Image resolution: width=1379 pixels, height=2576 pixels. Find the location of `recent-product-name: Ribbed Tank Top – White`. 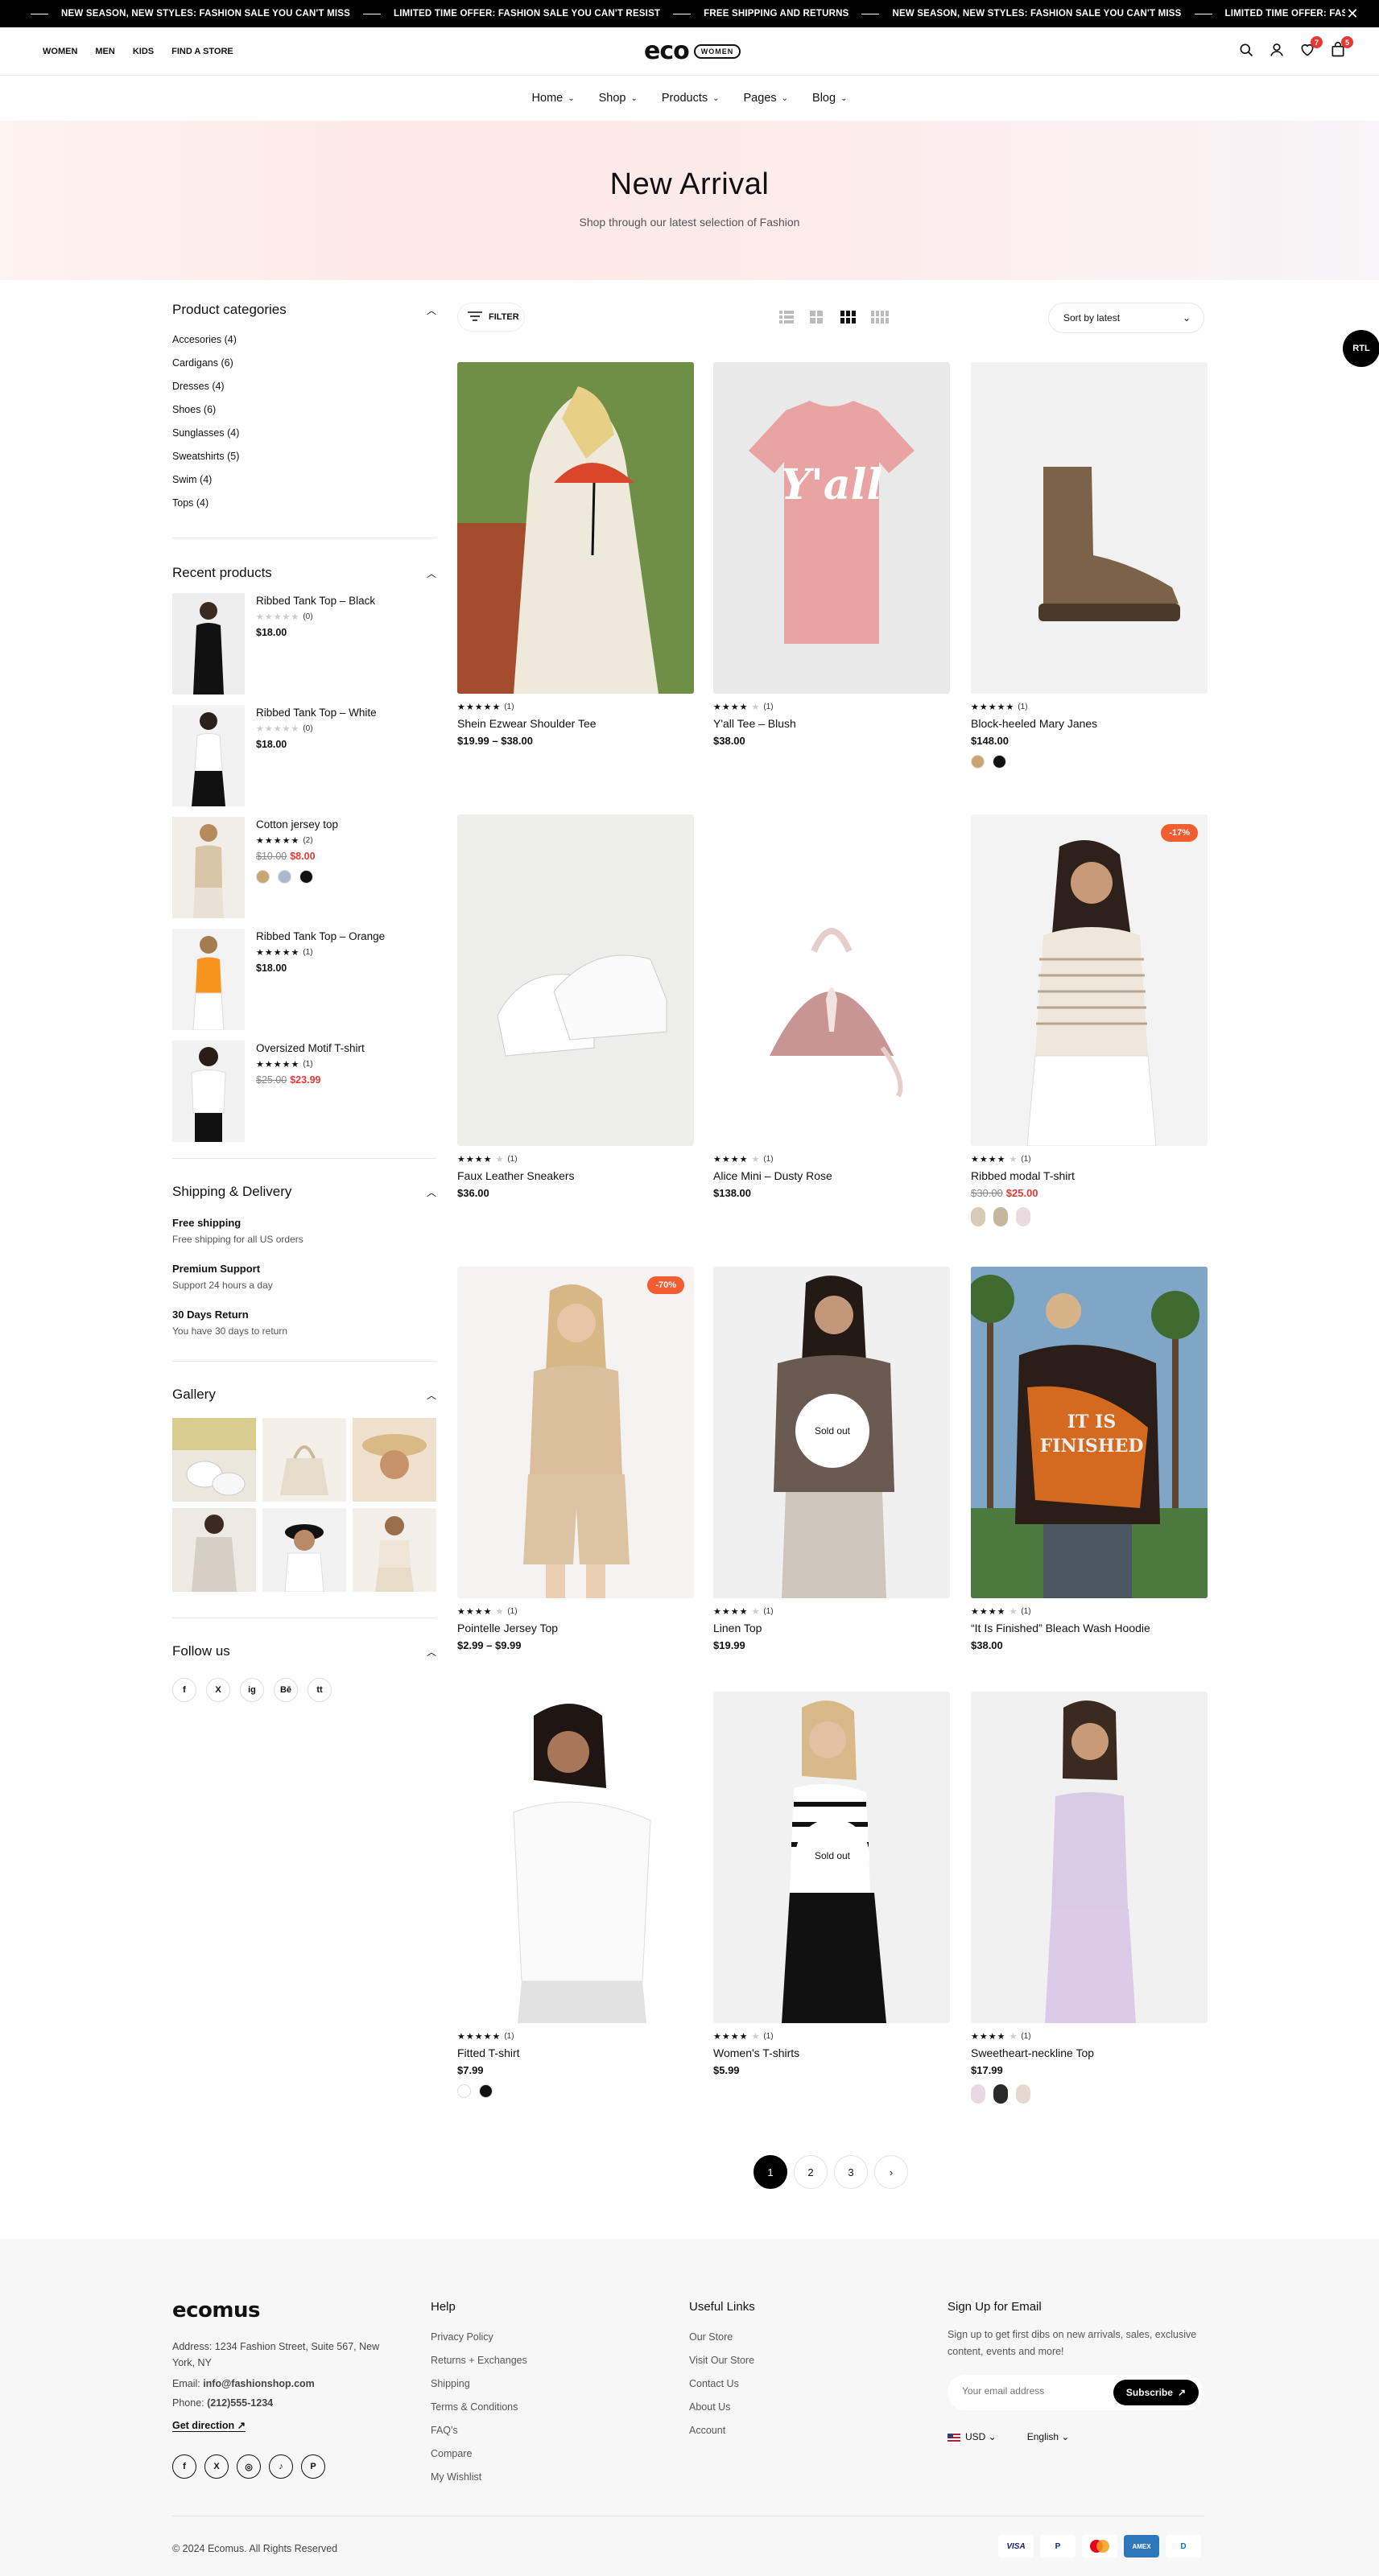

recent-product-name: Ribbed Tank Top – White is located at coordinates (316, 713).